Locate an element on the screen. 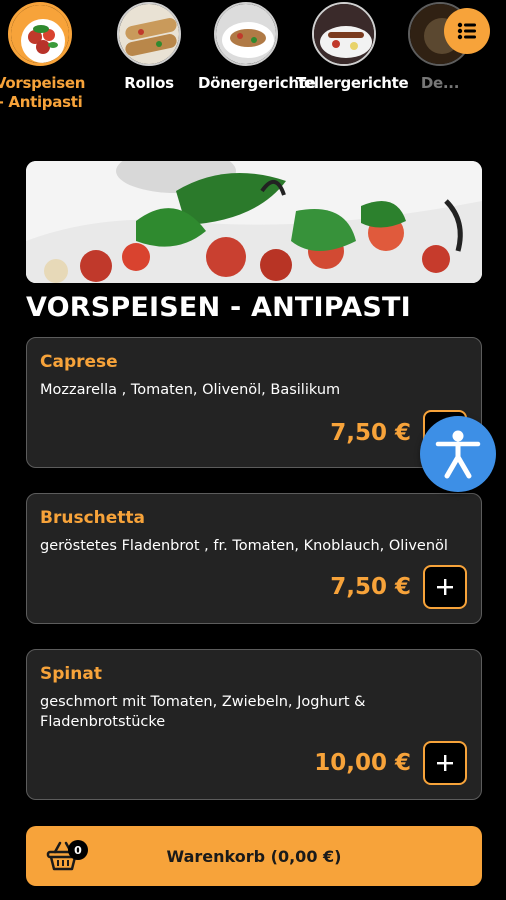 This screenshot has height=900, width=506. category-label: Tellergerichte is located at coordinates (352, 83).